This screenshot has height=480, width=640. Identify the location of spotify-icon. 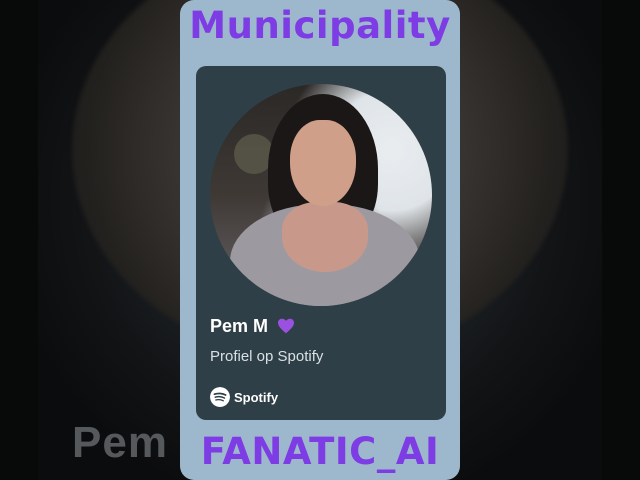
(220, 397).